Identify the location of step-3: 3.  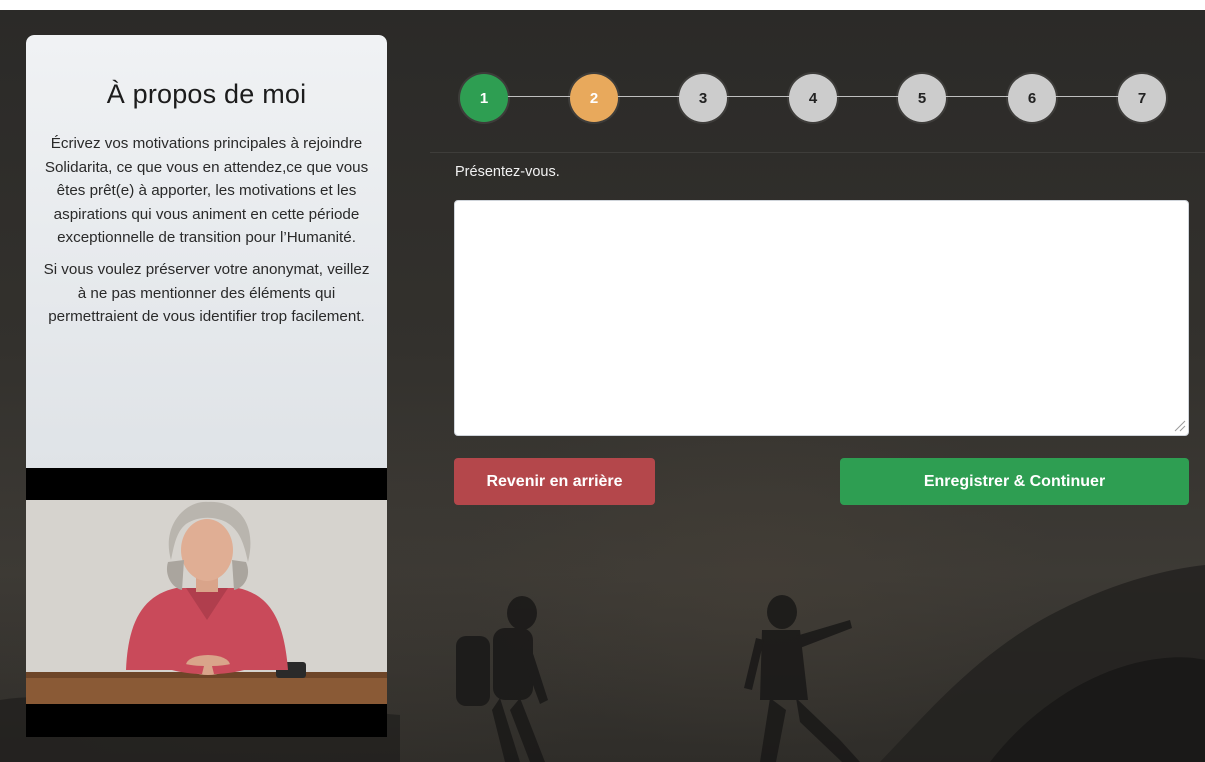
(703, 98).